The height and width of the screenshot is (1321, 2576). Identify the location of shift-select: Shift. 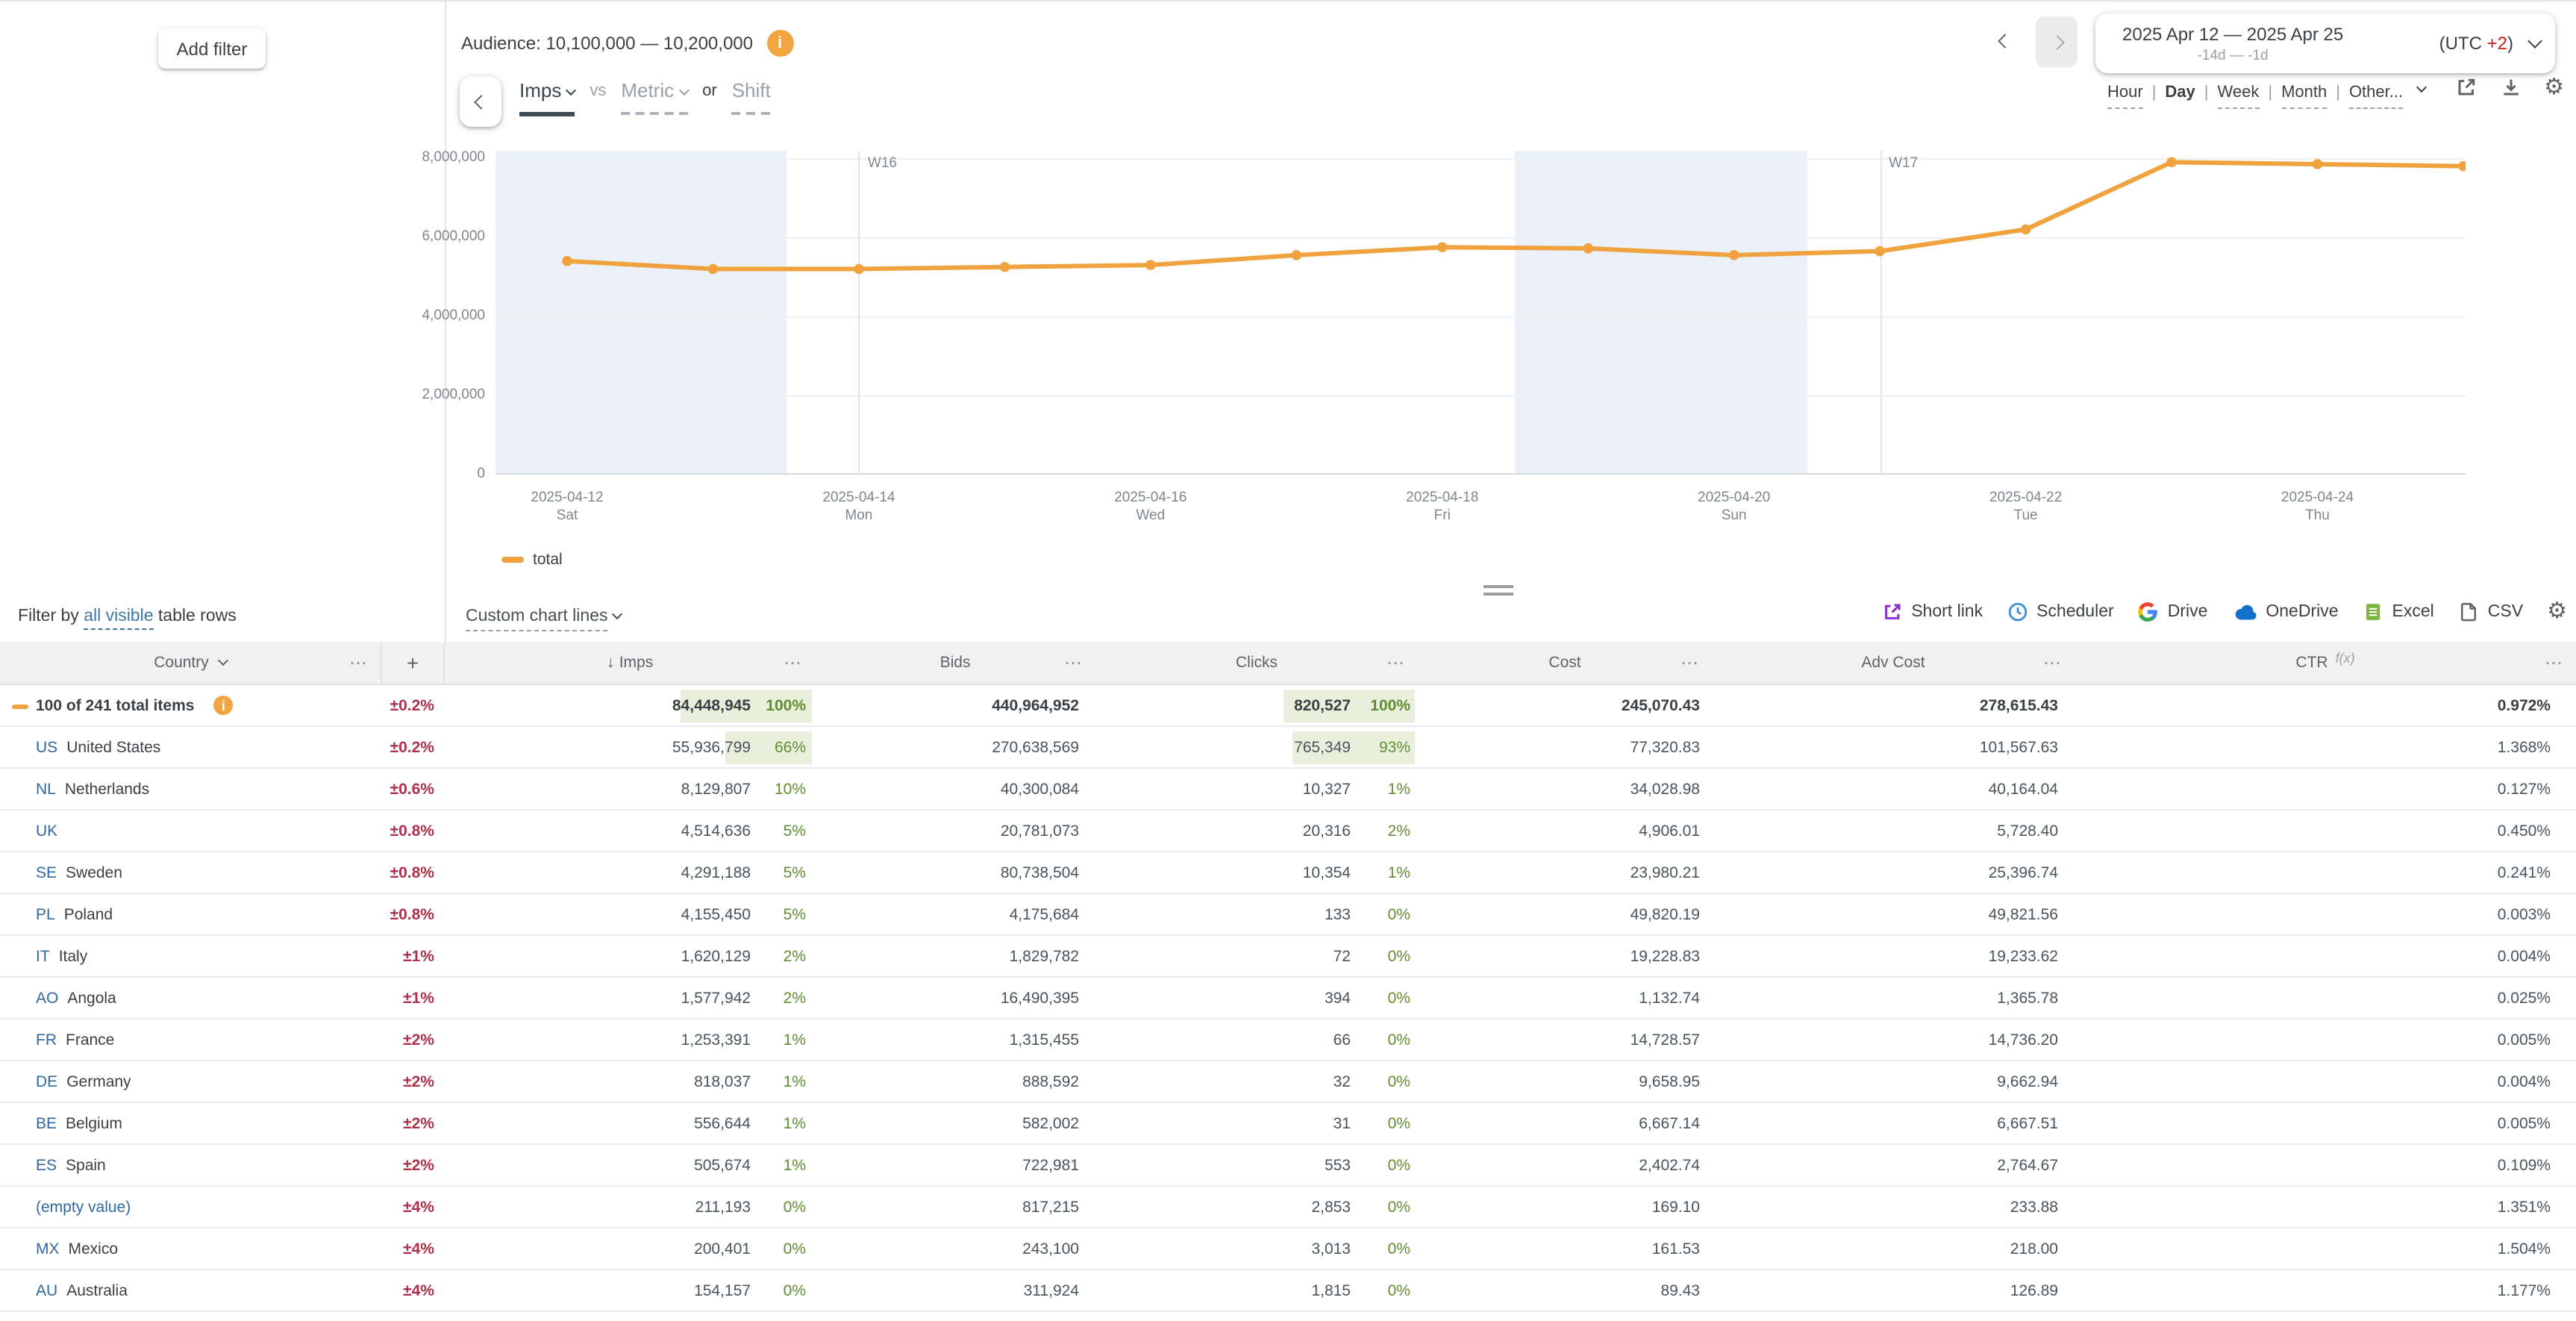
(751, 97).